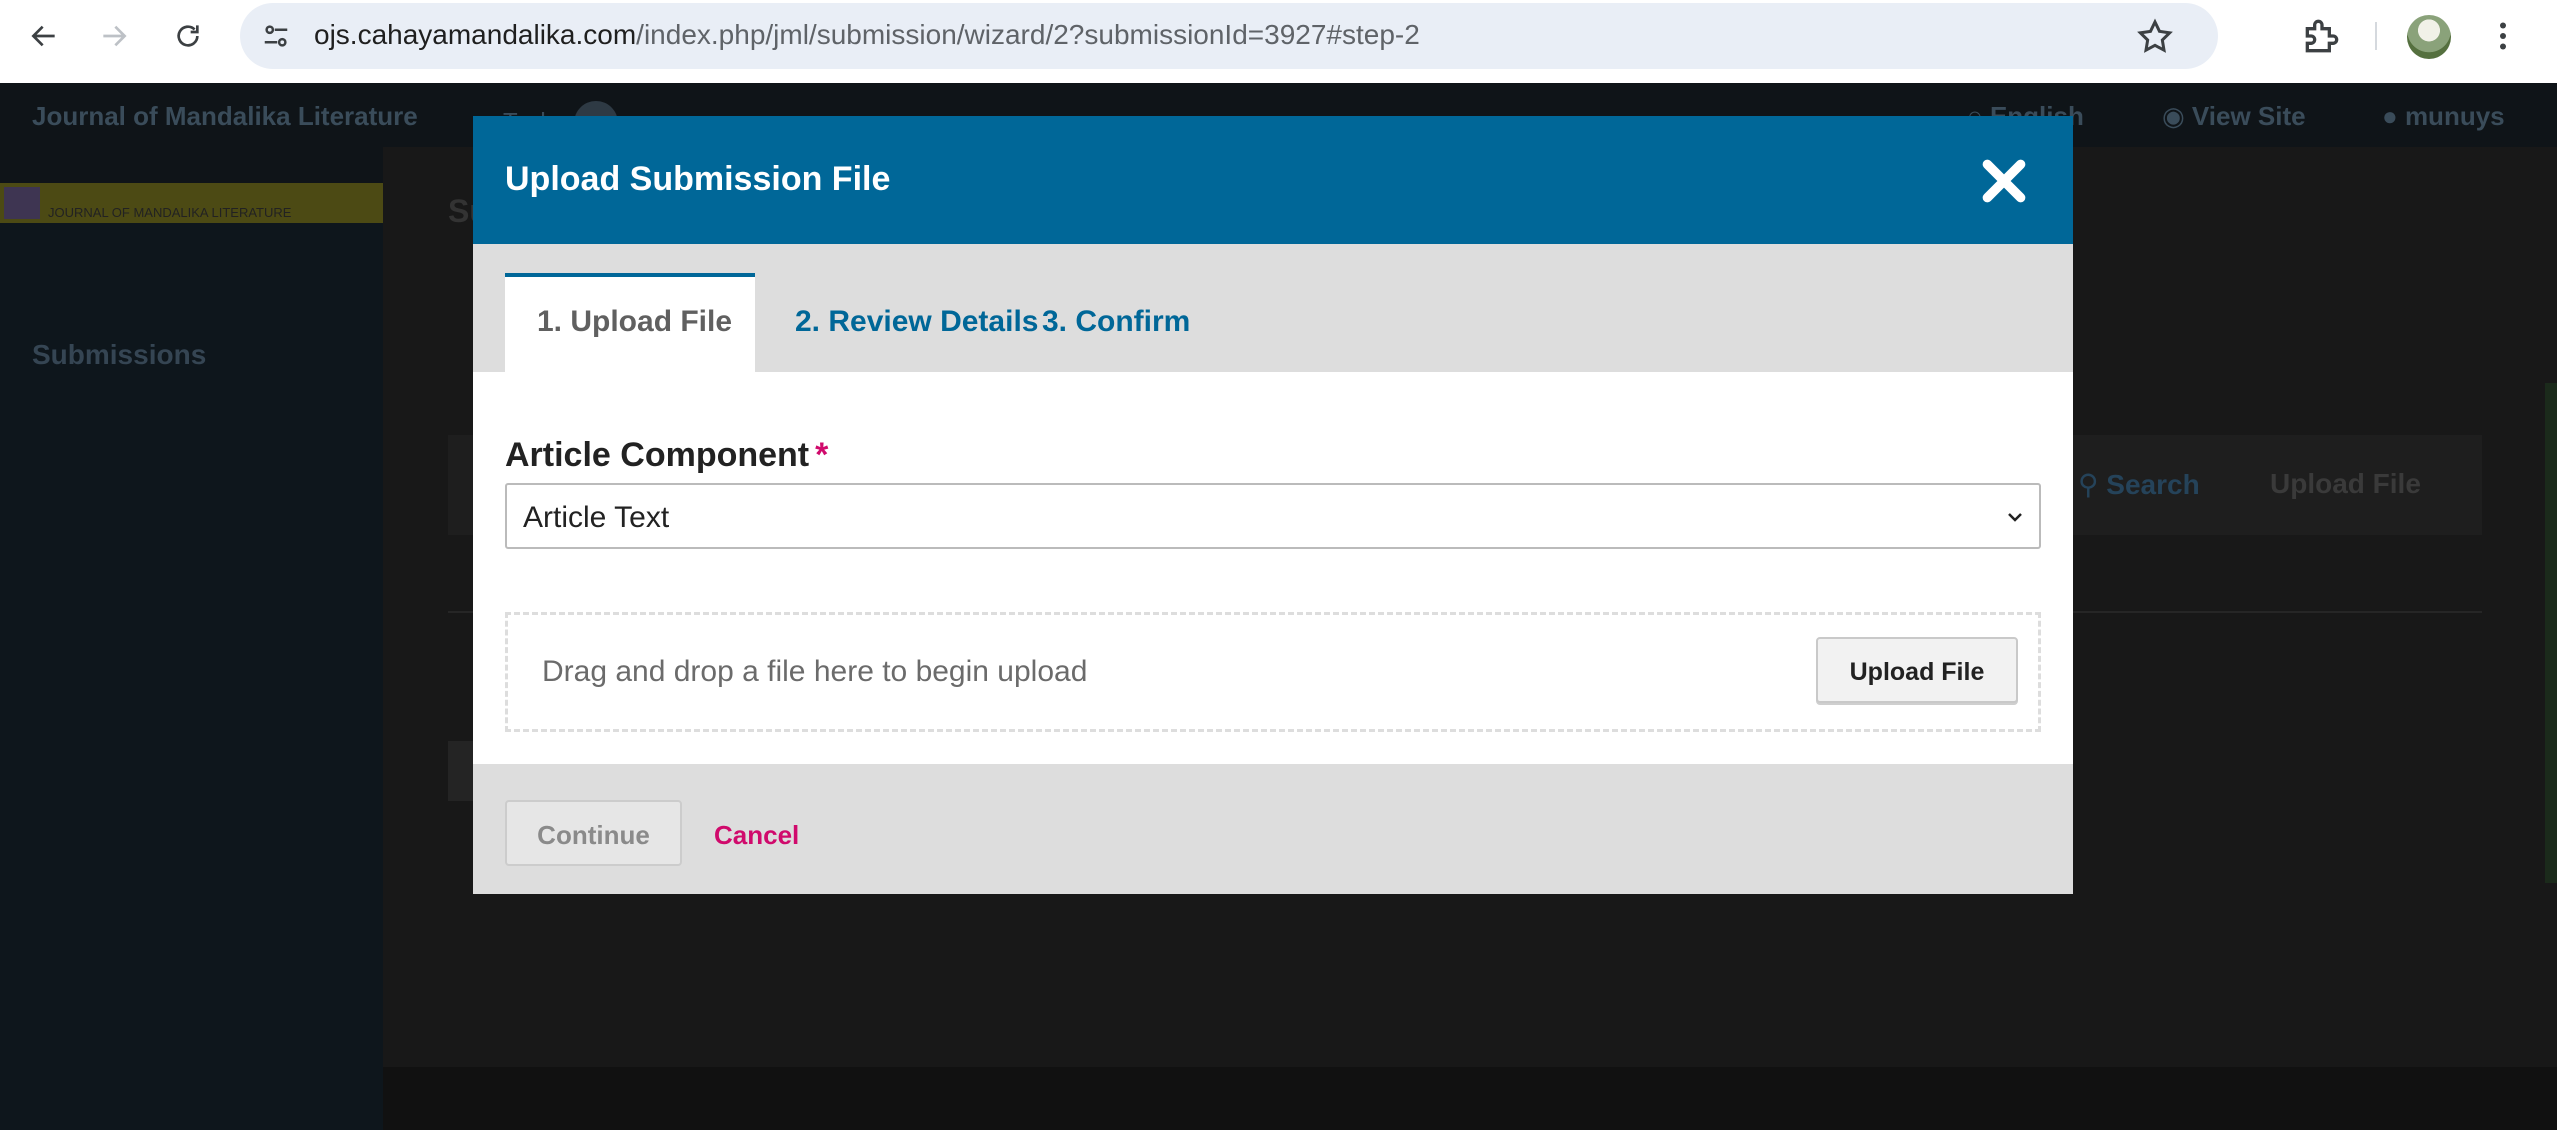 The image size is (2557, 1130). I want to click on chevron-down-icon, so click(2015, 517).